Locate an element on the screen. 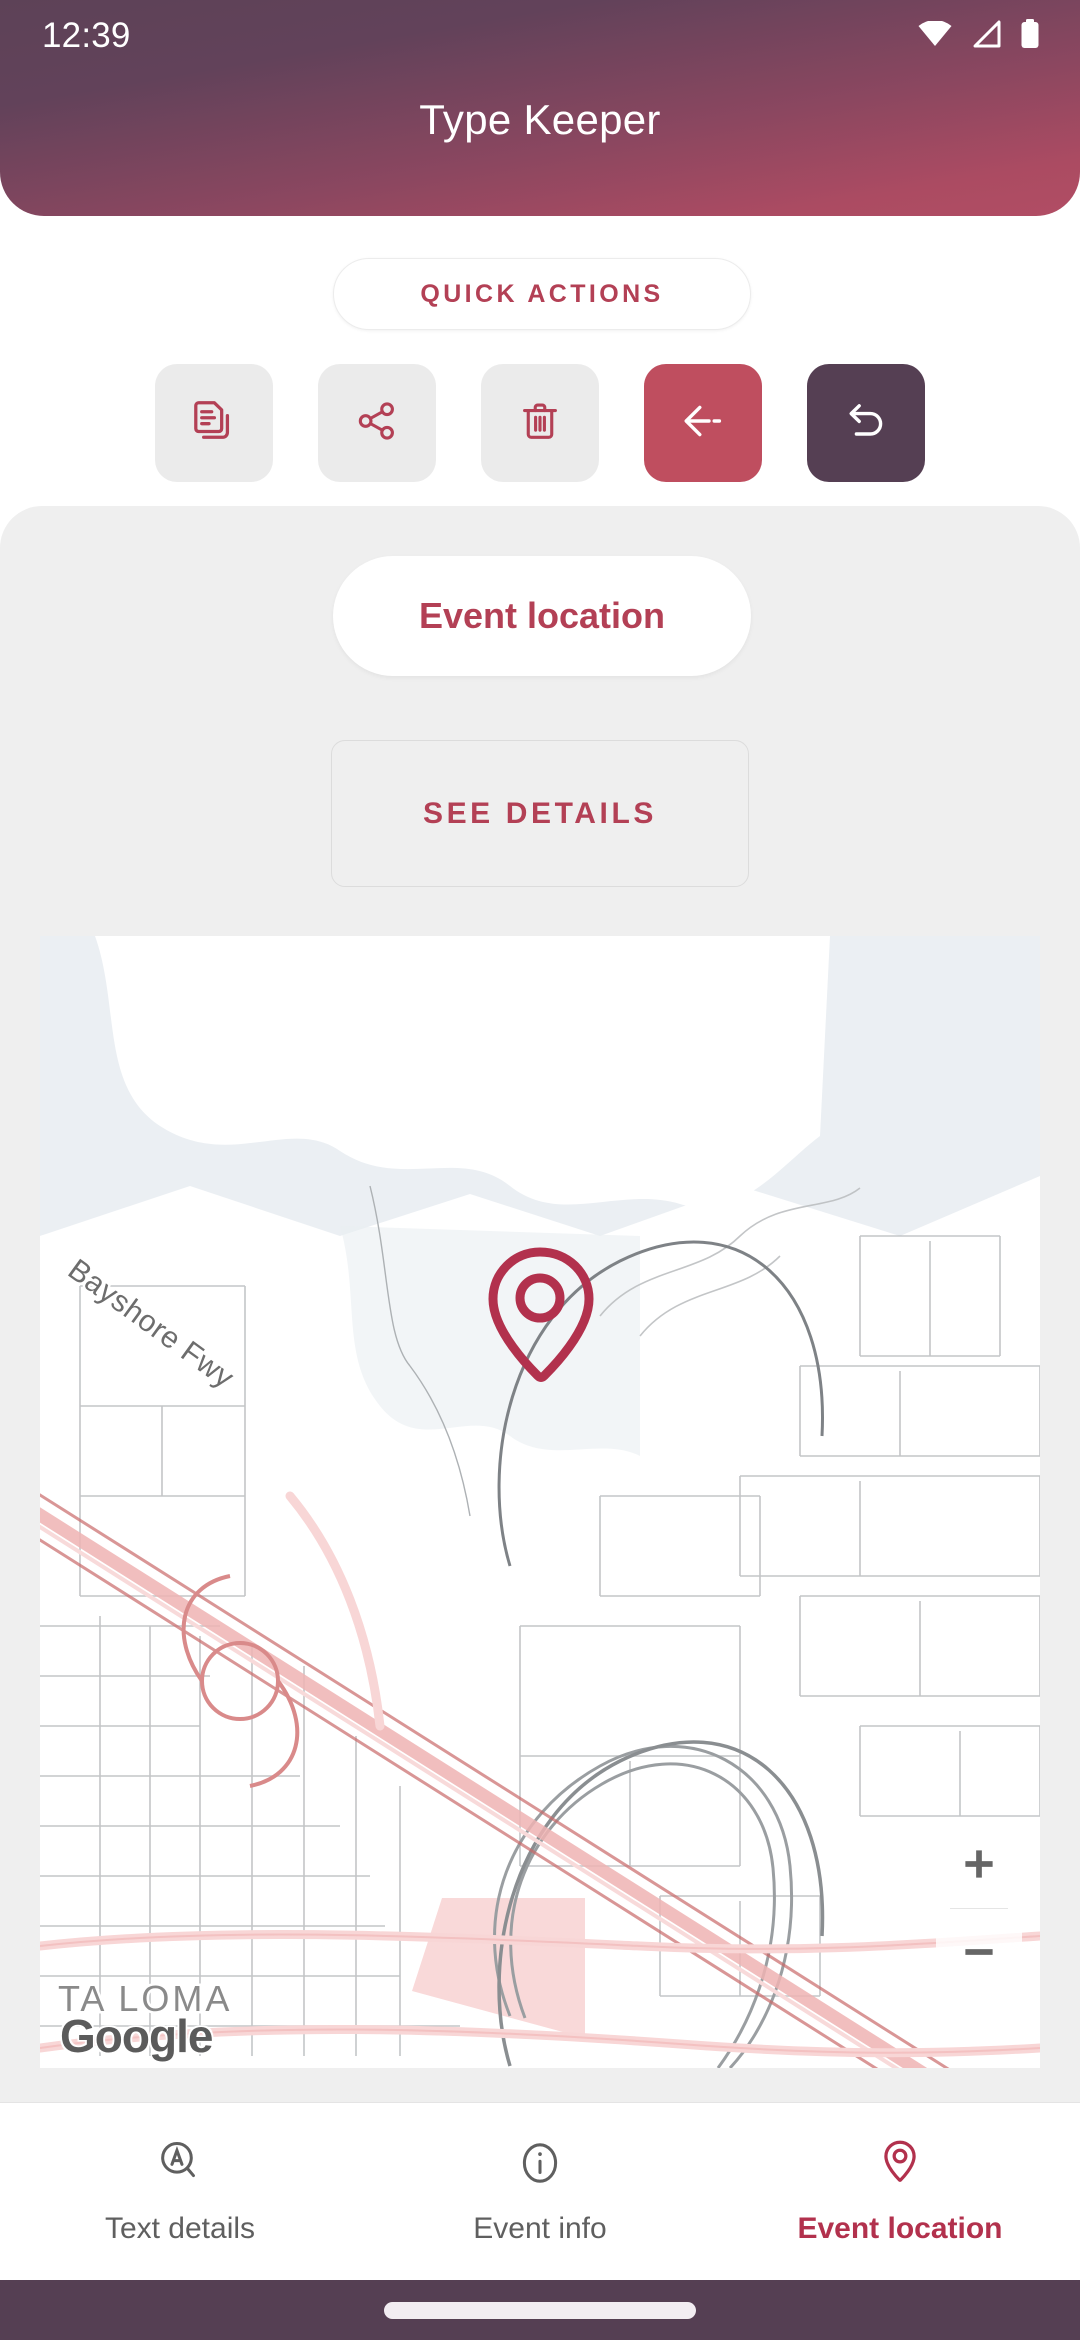  bottom-navigation: Text details Event info Event location is located at coordinates (540, 2191).